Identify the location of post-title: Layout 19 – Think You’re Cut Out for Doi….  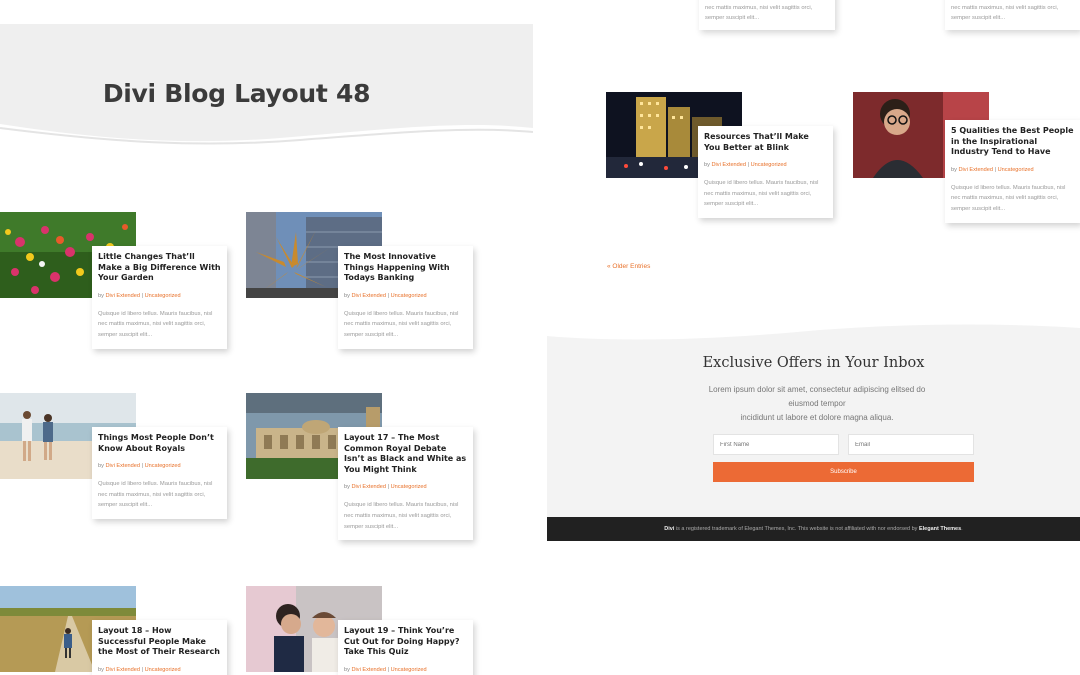
(405, 642).